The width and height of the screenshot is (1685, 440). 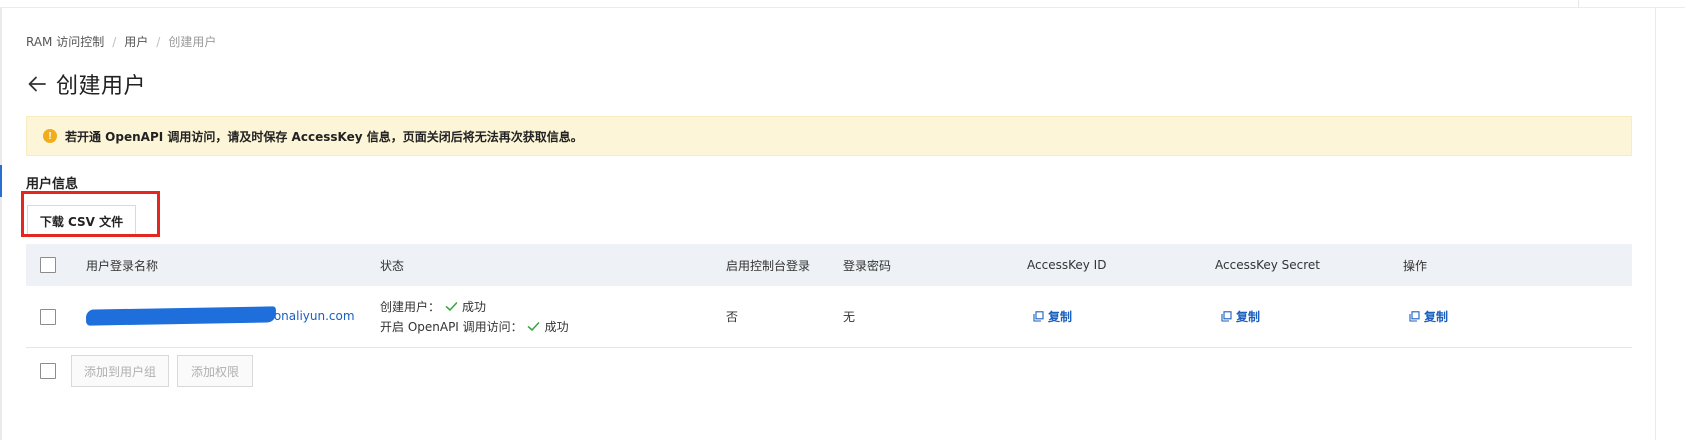 I want to click on status-label: 开启 OpenAPI 调用访问：, so click(x=451, y=326).